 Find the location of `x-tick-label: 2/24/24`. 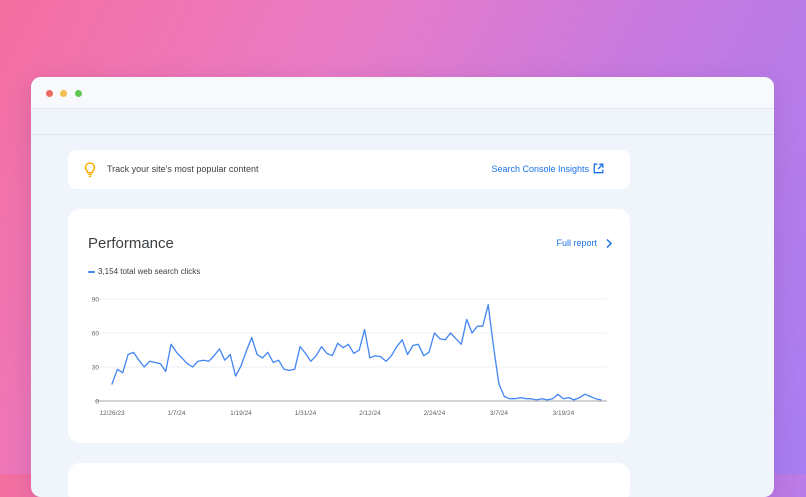

x-tick-label: 2/24/24 is located at coordinates (435, 413).